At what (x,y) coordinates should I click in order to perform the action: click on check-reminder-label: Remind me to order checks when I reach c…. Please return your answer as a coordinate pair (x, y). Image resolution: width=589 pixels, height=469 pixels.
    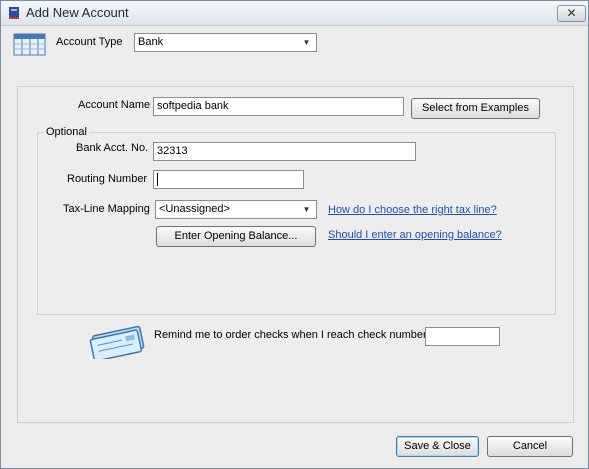
    Looking at the image, I should click on (290, 335).